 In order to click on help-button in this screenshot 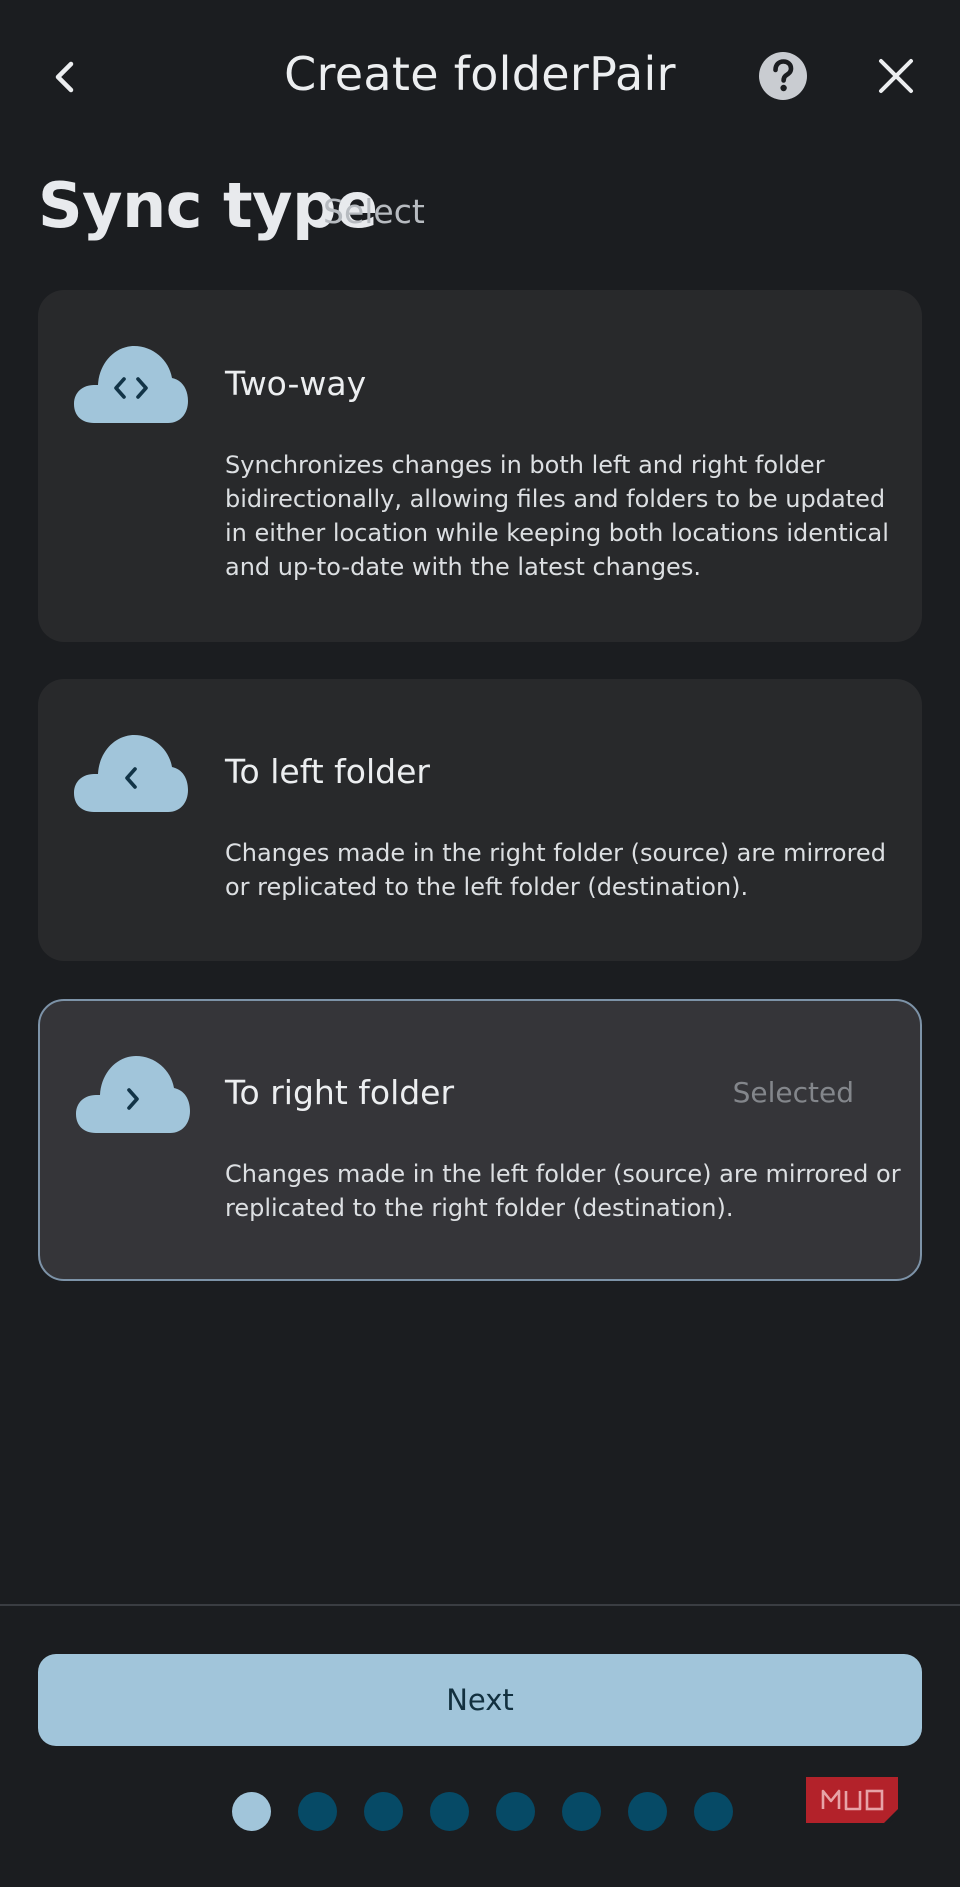, I will do `click(783, 76)`.